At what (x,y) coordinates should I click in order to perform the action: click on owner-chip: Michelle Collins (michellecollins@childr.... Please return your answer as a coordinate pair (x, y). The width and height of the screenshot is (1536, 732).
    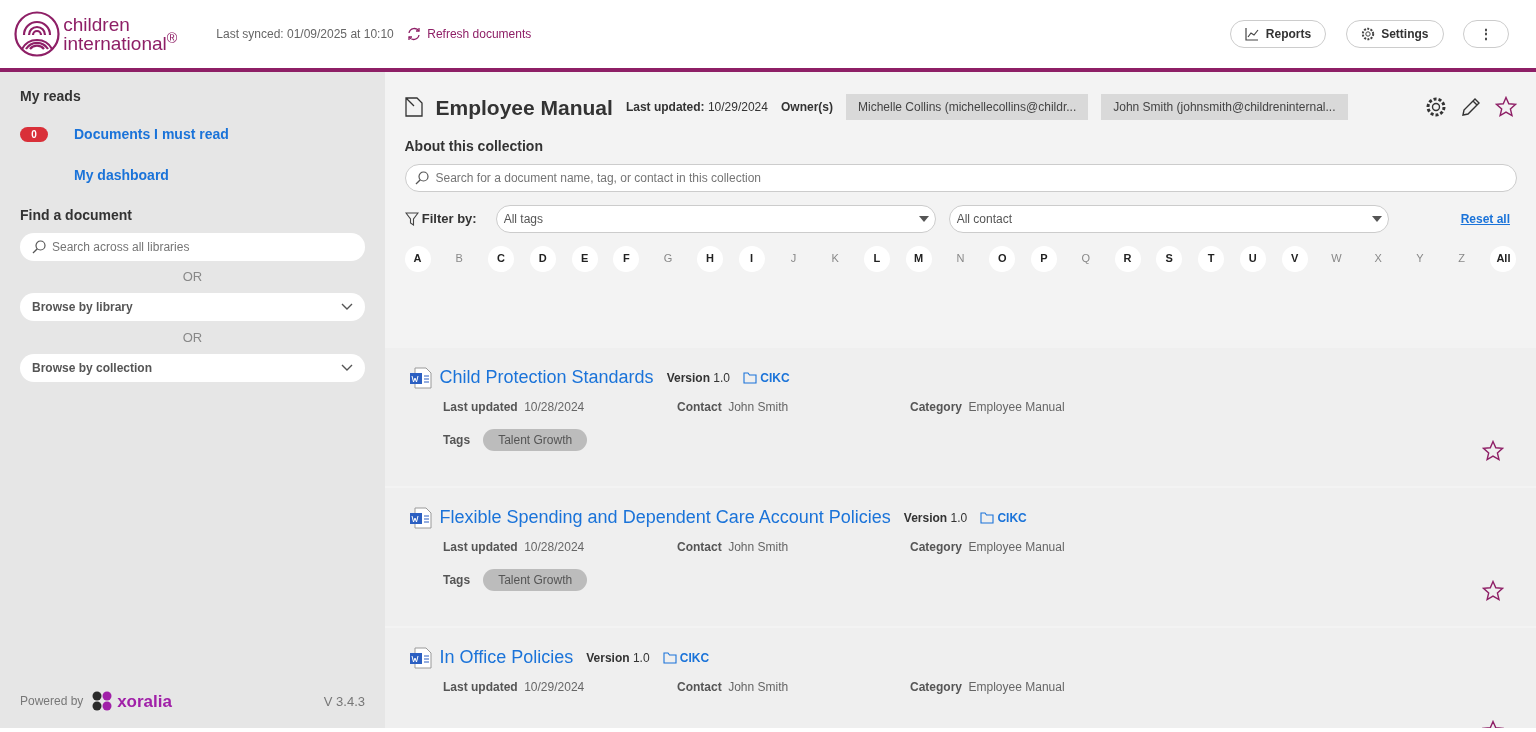
    Looking at the image, I should click on (967, 107).